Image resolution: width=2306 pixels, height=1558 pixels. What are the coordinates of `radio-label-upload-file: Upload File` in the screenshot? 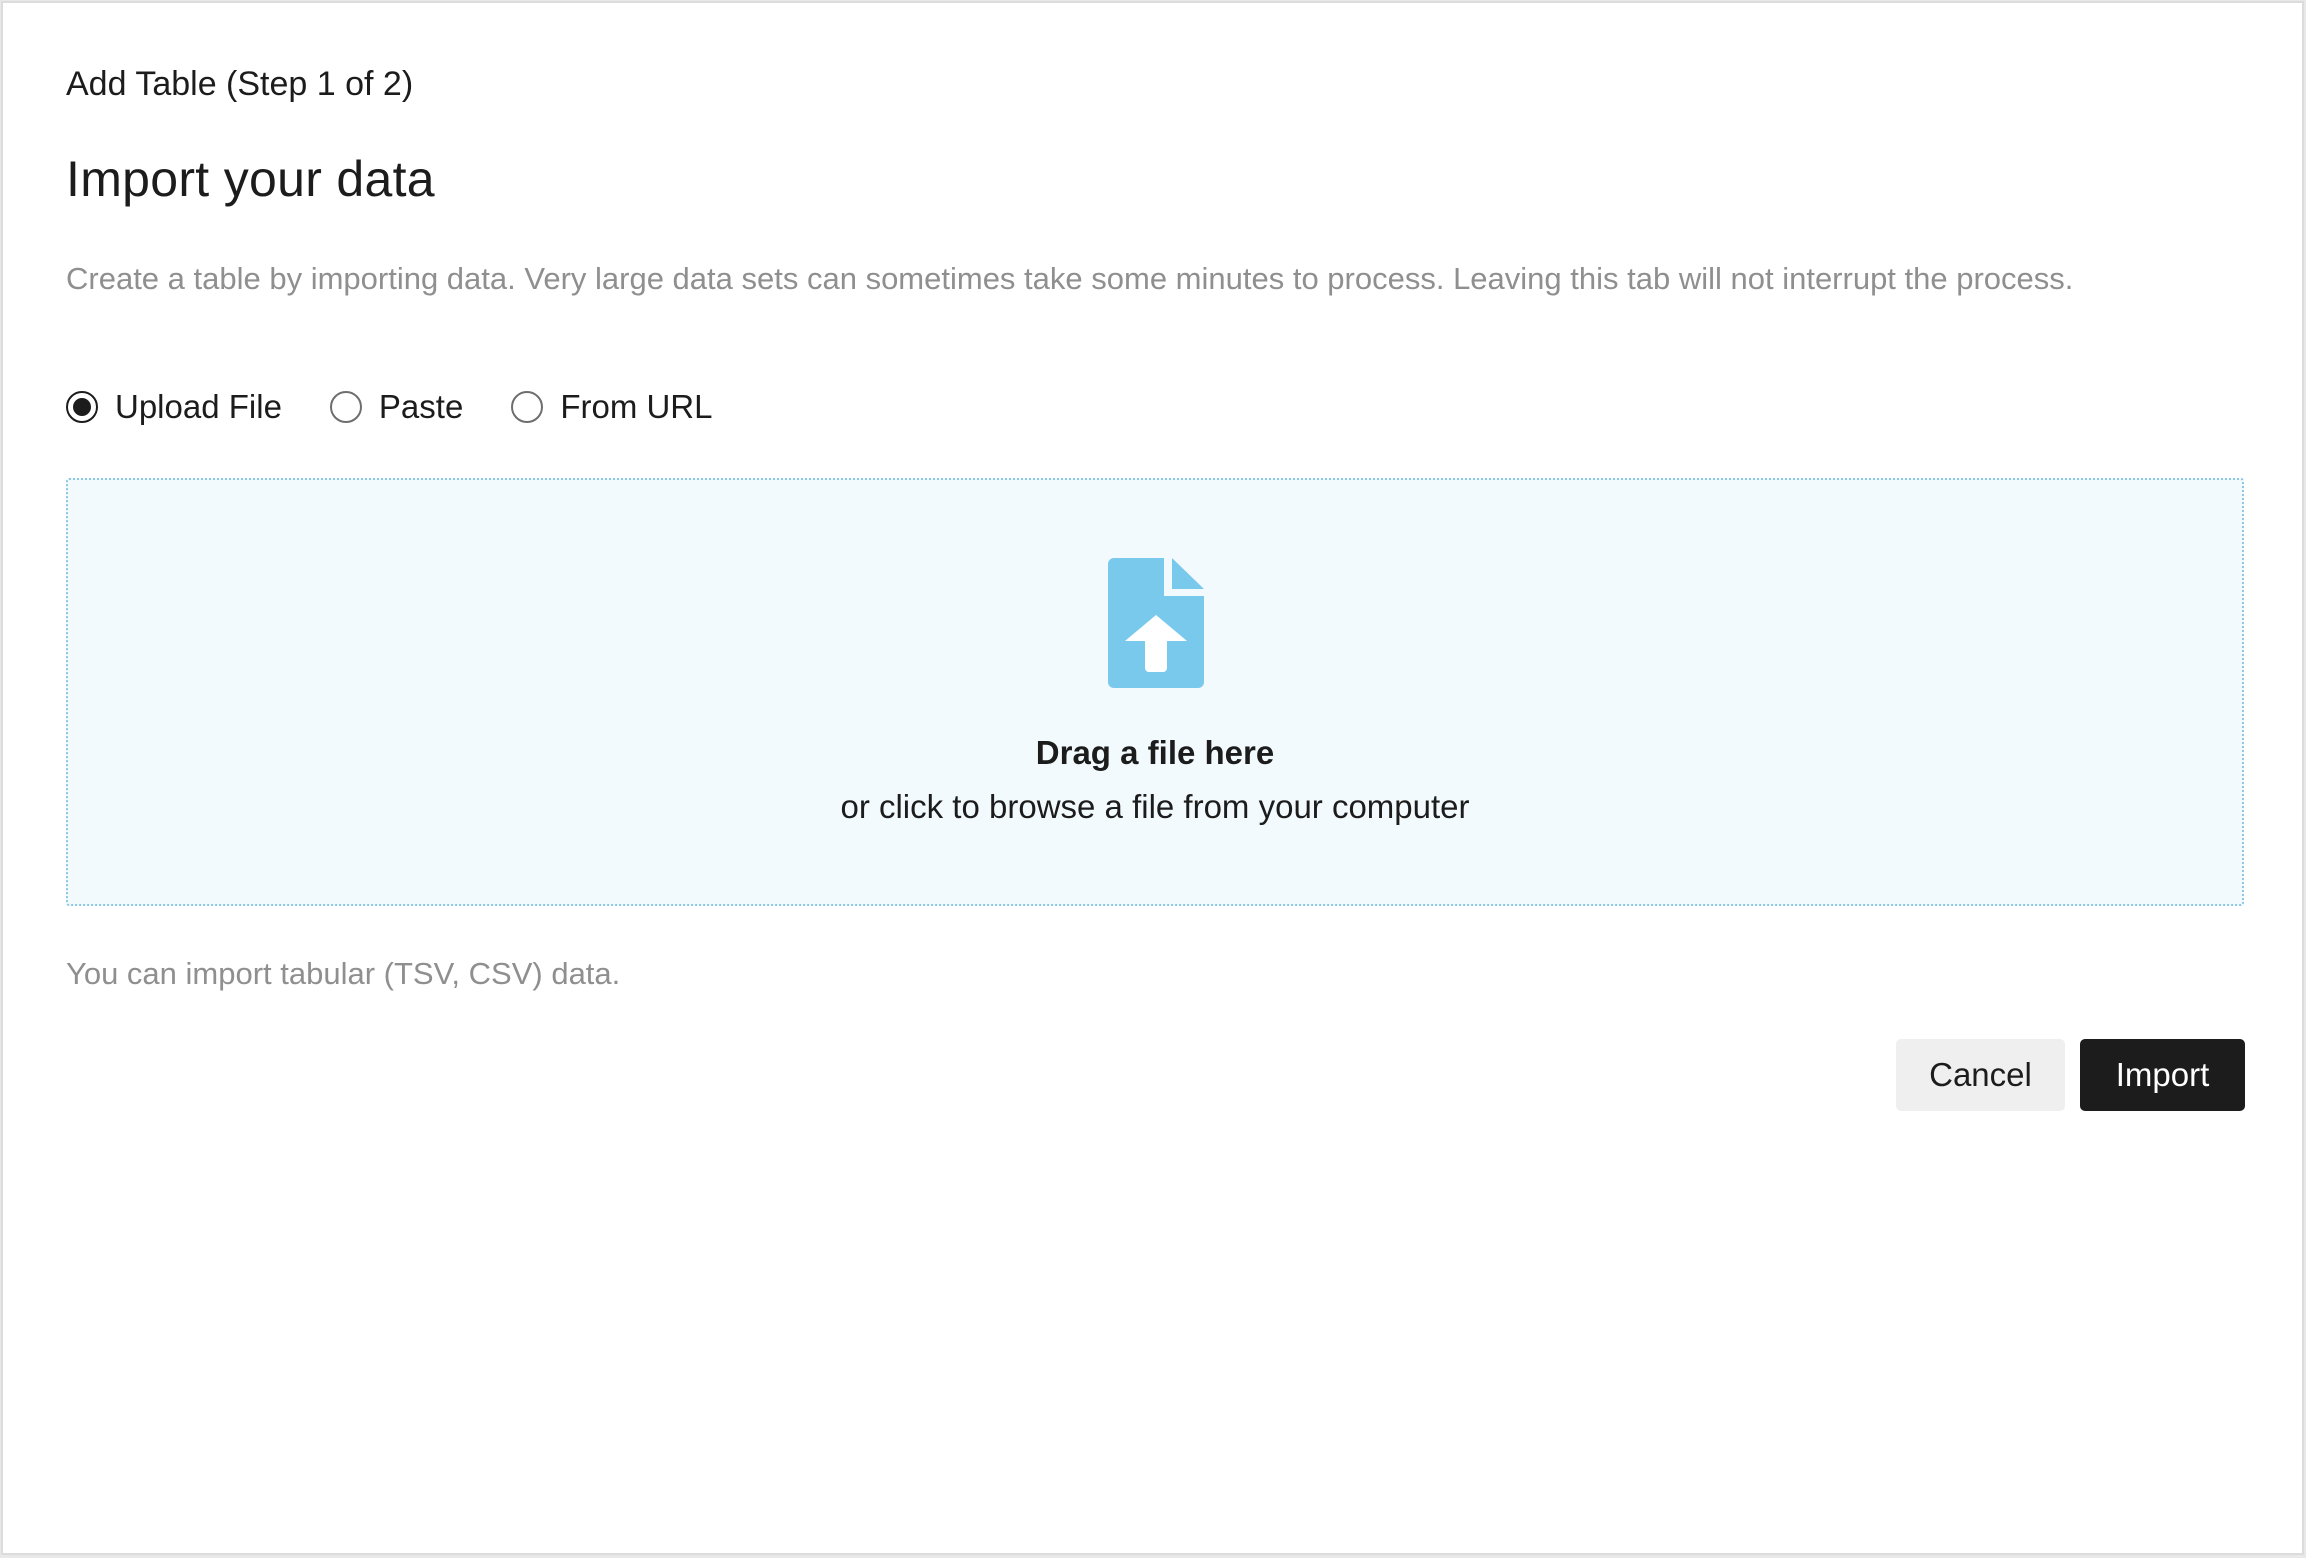 It's located at (198, 406).